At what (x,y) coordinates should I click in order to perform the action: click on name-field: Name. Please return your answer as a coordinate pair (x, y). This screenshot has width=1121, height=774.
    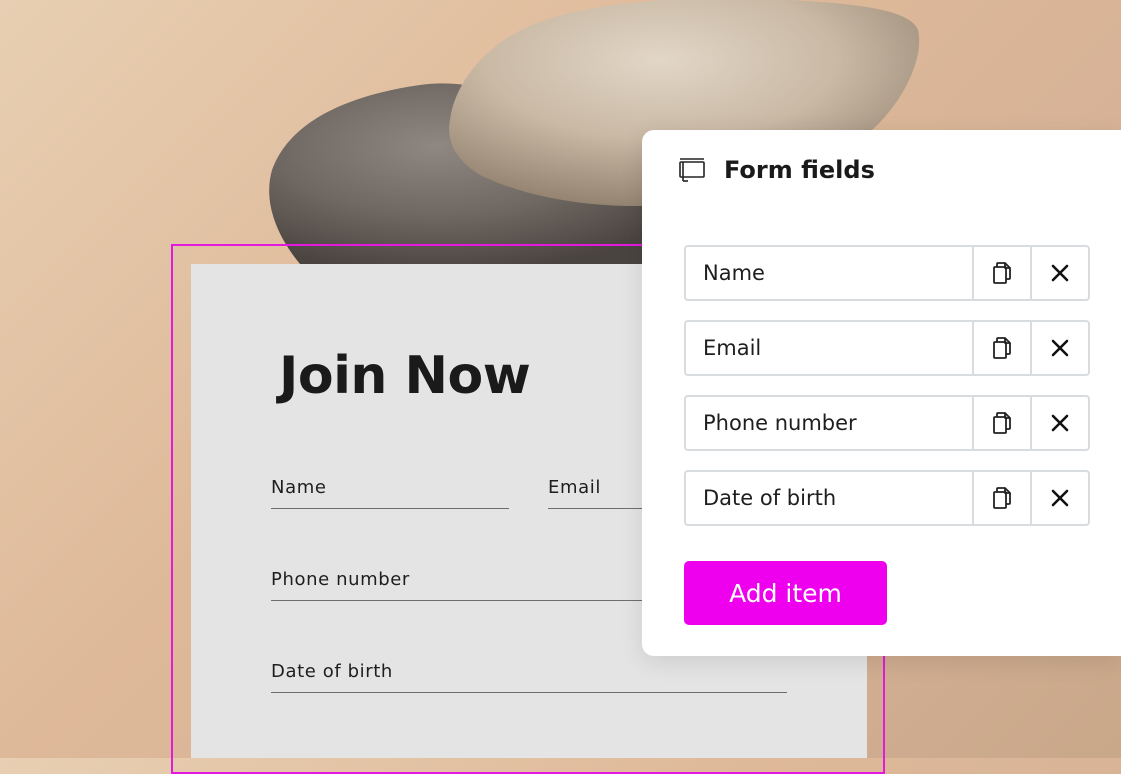
    Looking at the image, I should click on (390, 486).